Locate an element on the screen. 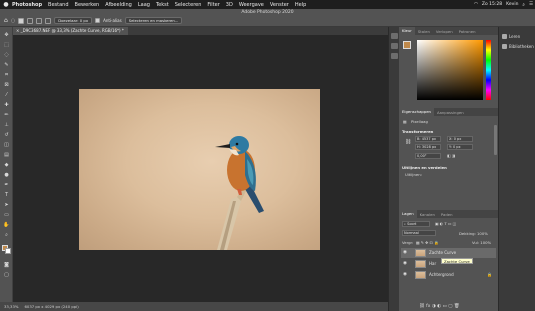 The width and height of the screenshot is (535, 311). wifi-icon: ◠ is located at coordinates (476, 4).